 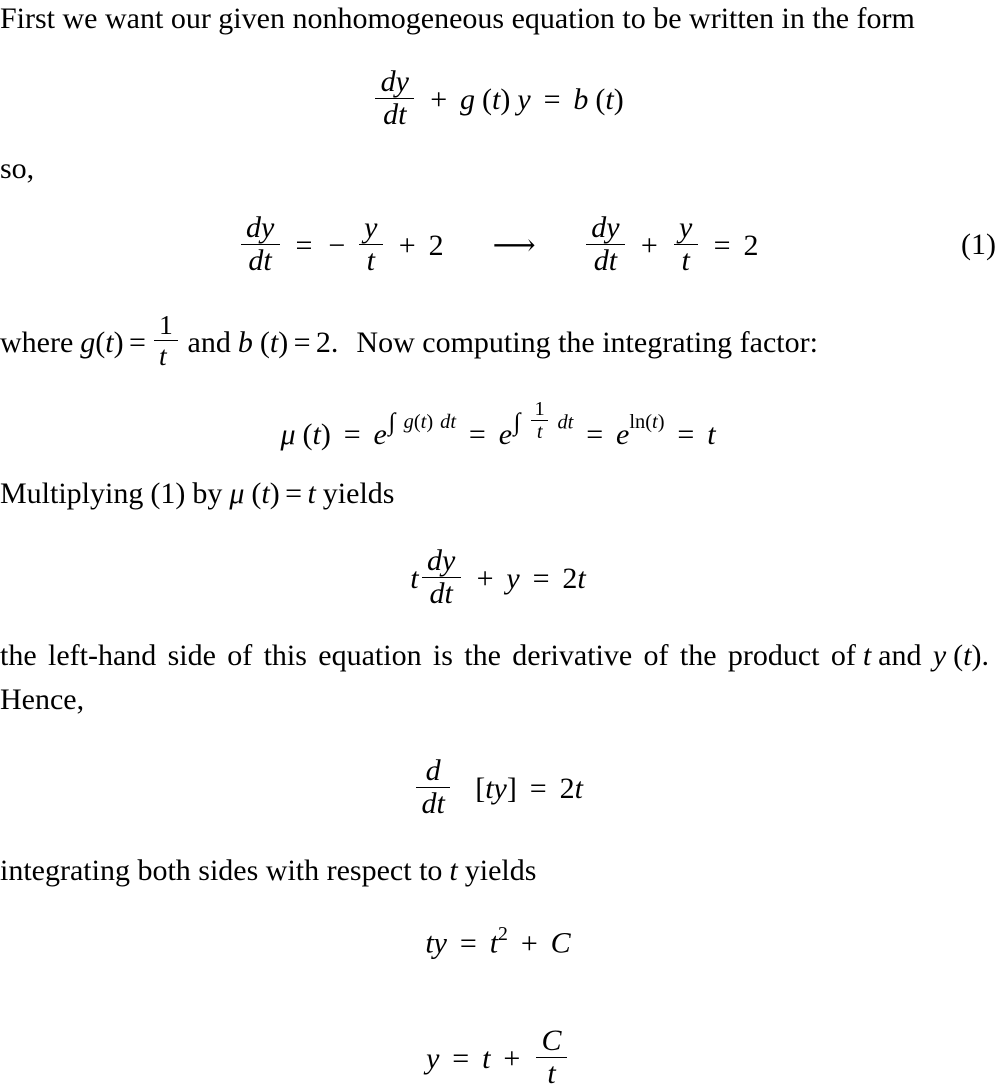 What do you see at coordinates (498, 169) in the screenshot?
I see `paragraph-so: so,` at bounding box center [498, 169].